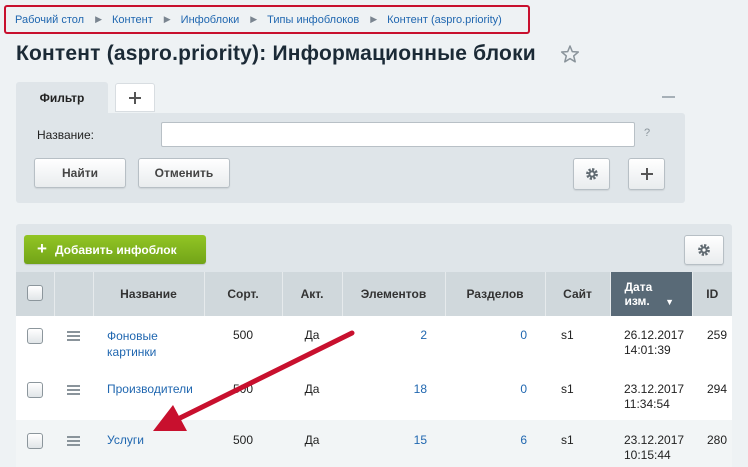  Describe the element at coordinates (142, 344) in the screenshot. I see `infoblock-name-link: Фоновые картинки` at that location.